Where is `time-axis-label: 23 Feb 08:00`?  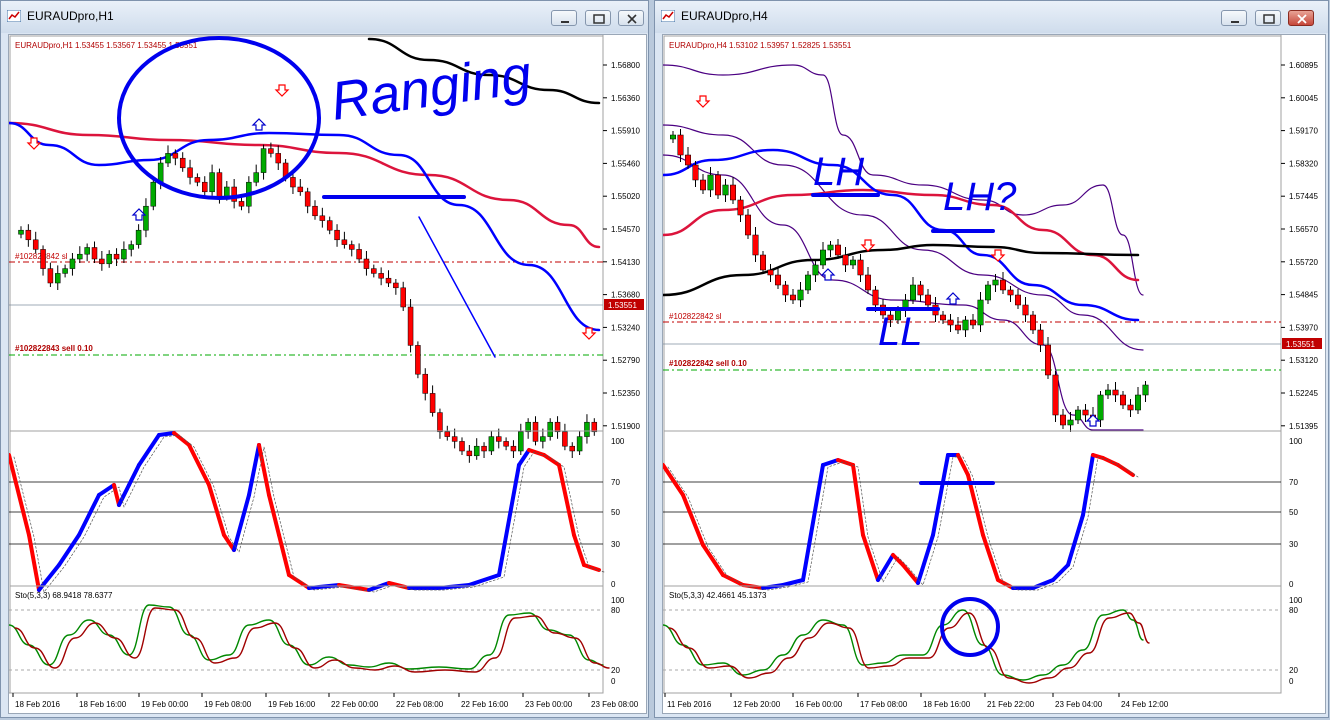 time-axis-label: 23 Feb 08:00 is located at coordinates (615, 704).